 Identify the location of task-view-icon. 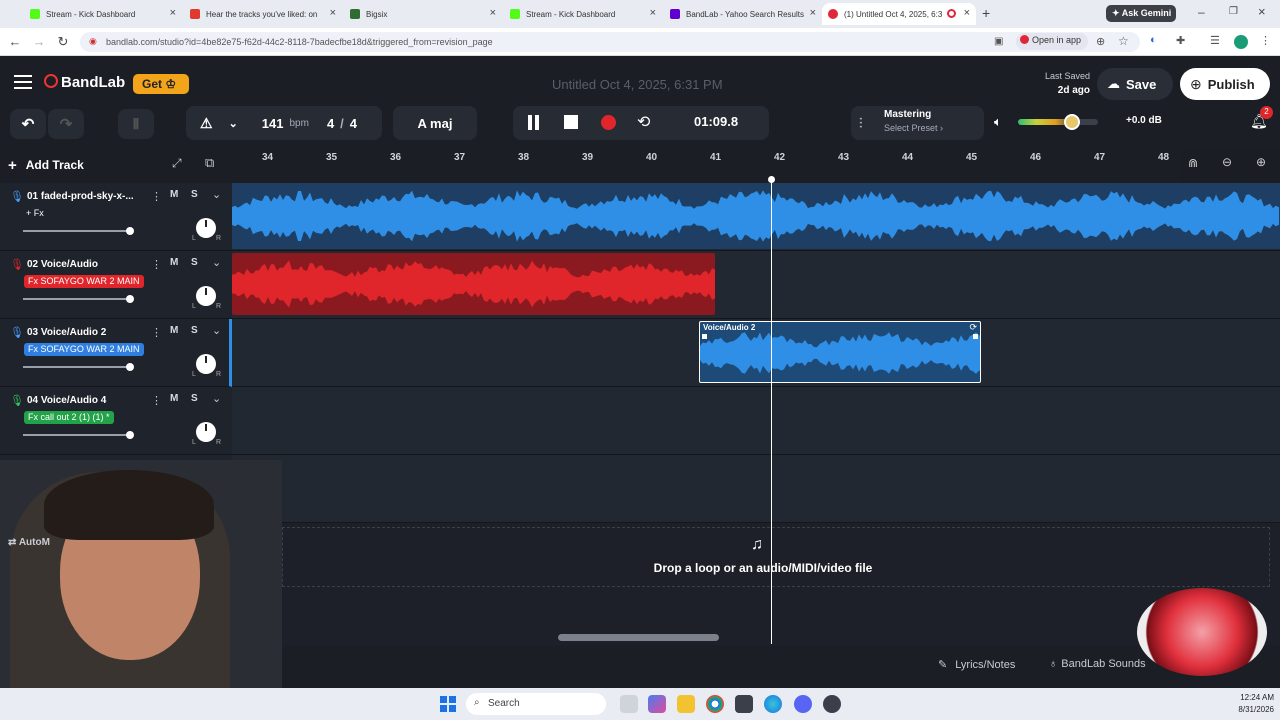
(629, 704).